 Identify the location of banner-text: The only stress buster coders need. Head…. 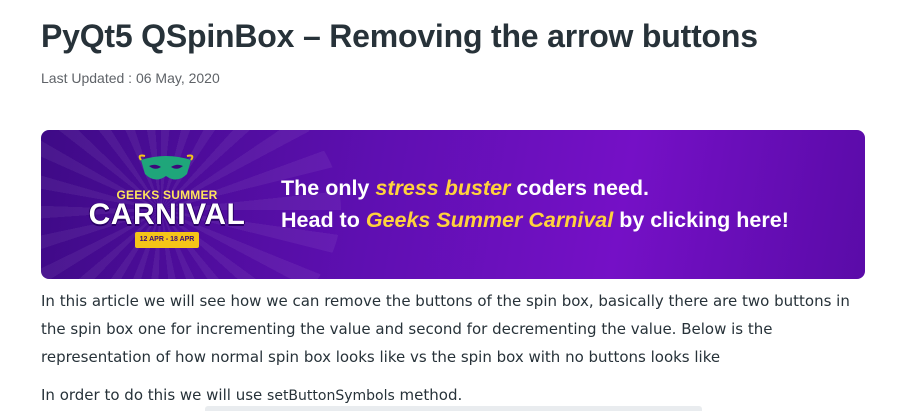
(566, 204).